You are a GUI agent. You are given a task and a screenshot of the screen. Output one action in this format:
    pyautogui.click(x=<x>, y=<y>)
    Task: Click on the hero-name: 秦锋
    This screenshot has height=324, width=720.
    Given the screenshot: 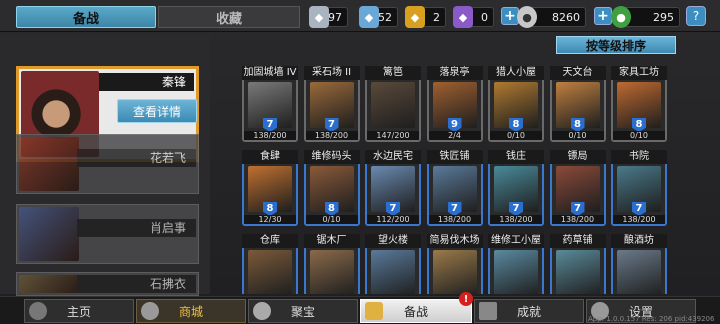 What is the action you would take?
    pyautogui.click(x=146, y=82)
    